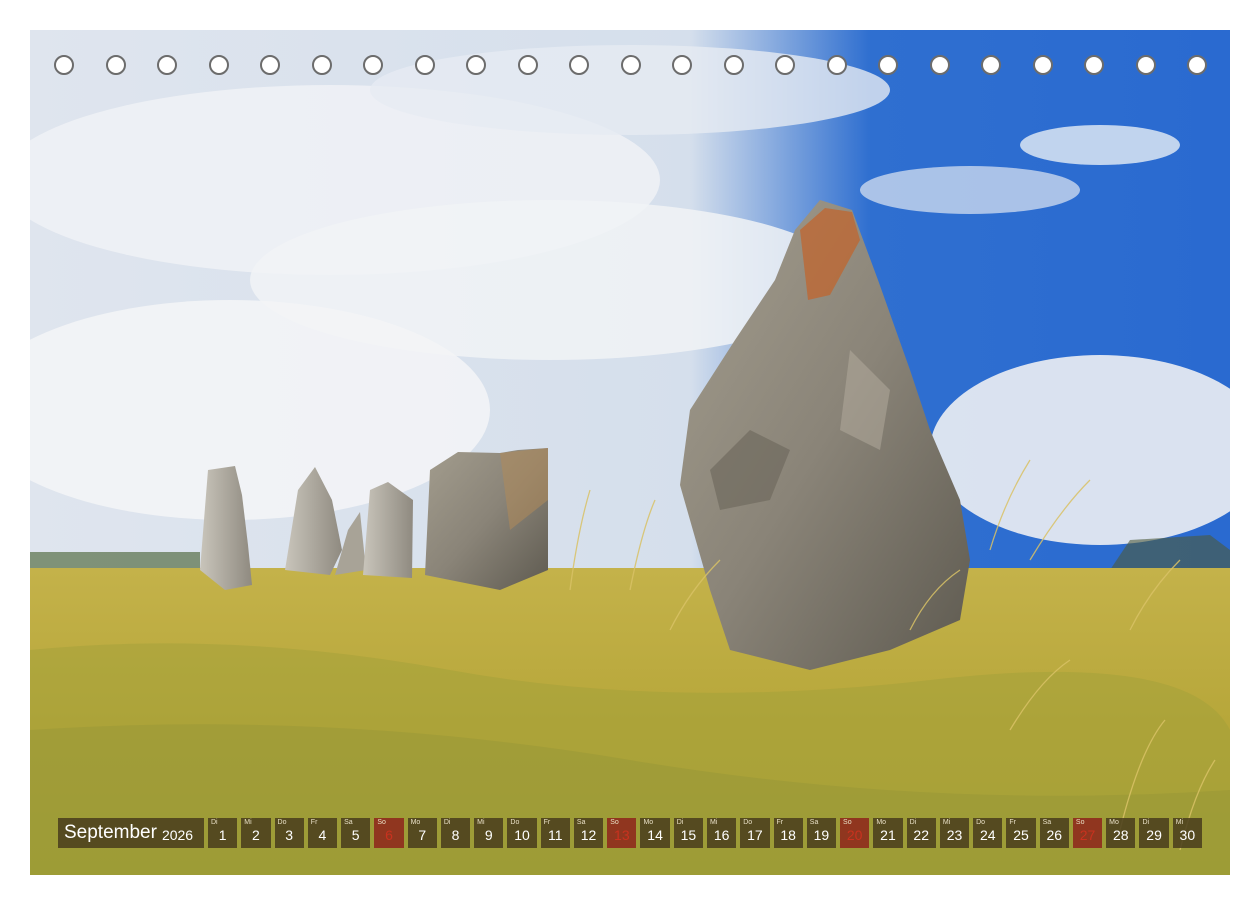  I want to click on day-number: 25, so click(1021, 835).